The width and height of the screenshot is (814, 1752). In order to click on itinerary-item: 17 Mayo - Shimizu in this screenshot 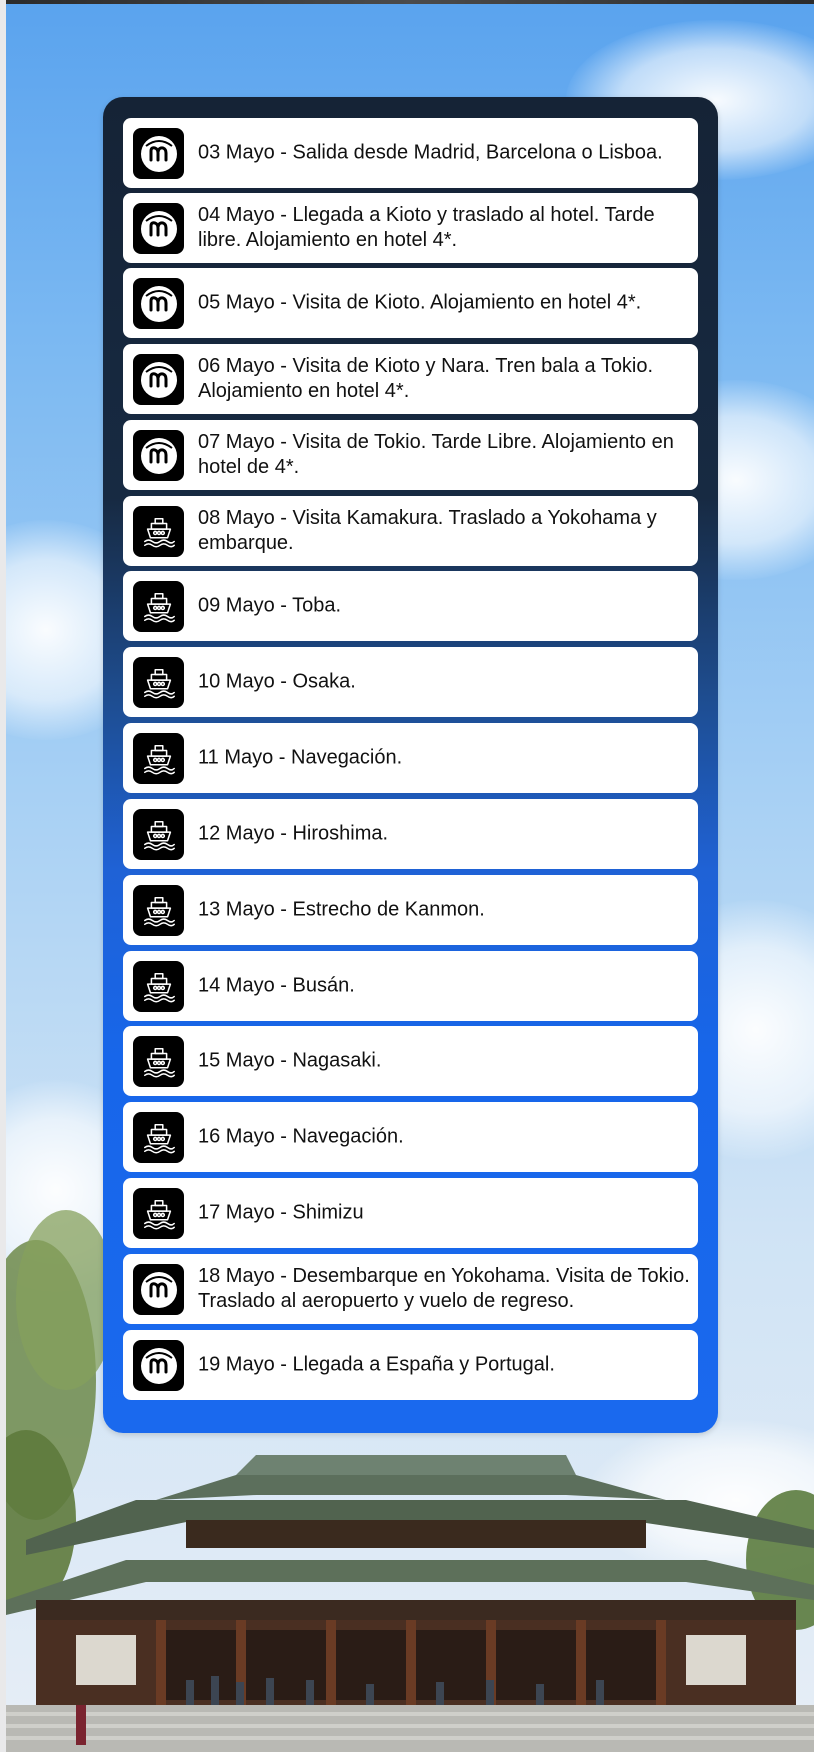, I will do `click(410, 1213)`.